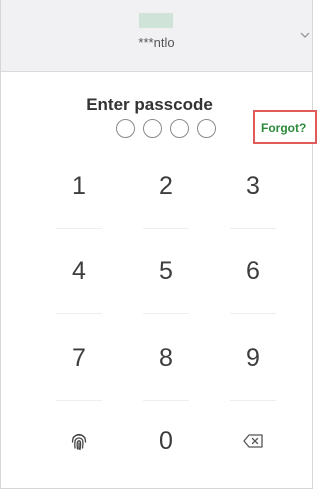 The height and width of the screenshot is (489, 320). Describe the element at coordinates (253, 271) in the screenshot. I see `key-6: 6` at that location.